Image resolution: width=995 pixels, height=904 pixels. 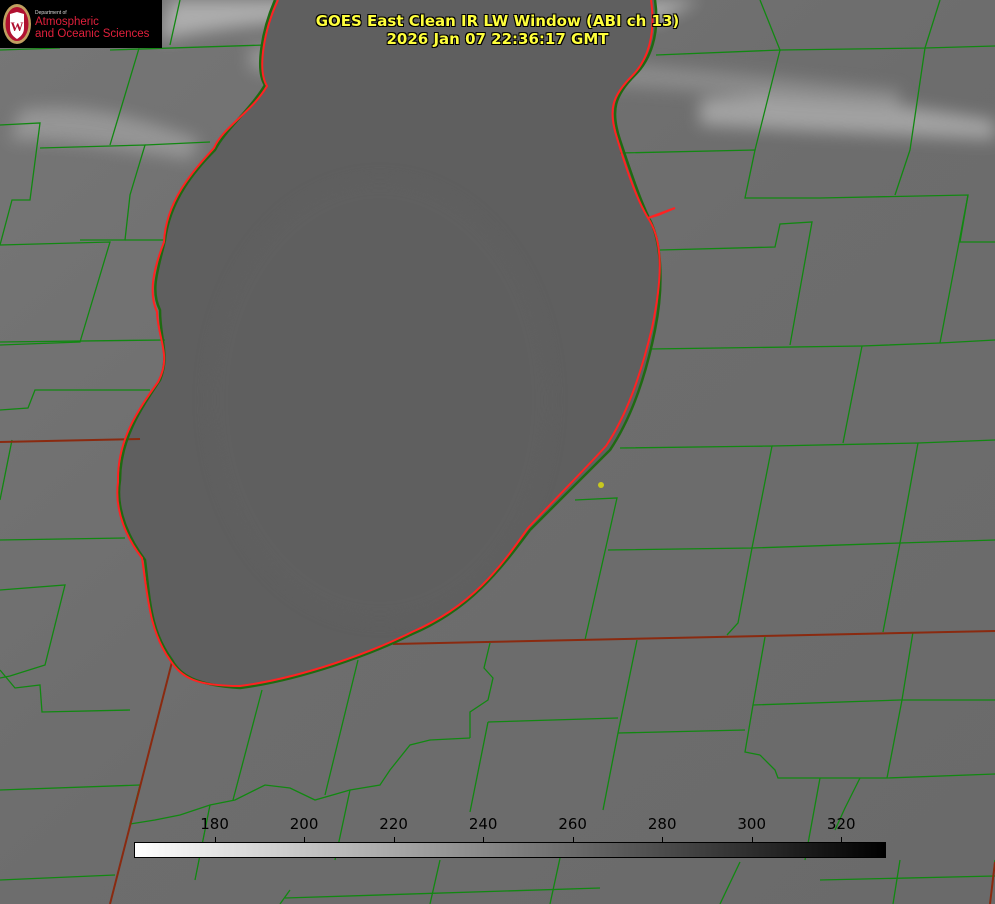 What do you see at coordinates (601, 485) in the screenshot?
I see `location-marker` at bounding box center [601, 485].